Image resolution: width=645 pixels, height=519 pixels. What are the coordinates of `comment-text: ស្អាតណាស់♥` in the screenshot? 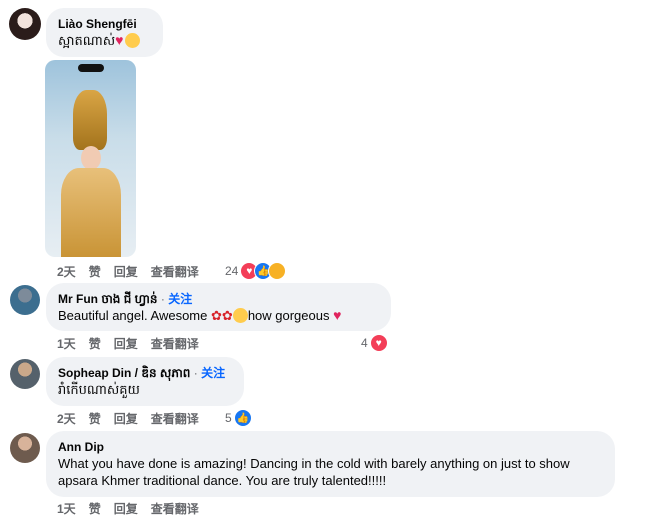 It's located at (104, 40).